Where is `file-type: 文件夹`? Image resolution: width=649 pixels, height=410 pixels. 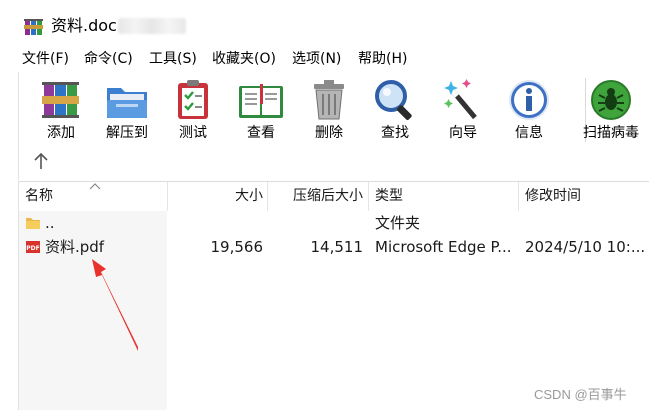
file-type: 文件夹 is located at coordinates (398, 223).